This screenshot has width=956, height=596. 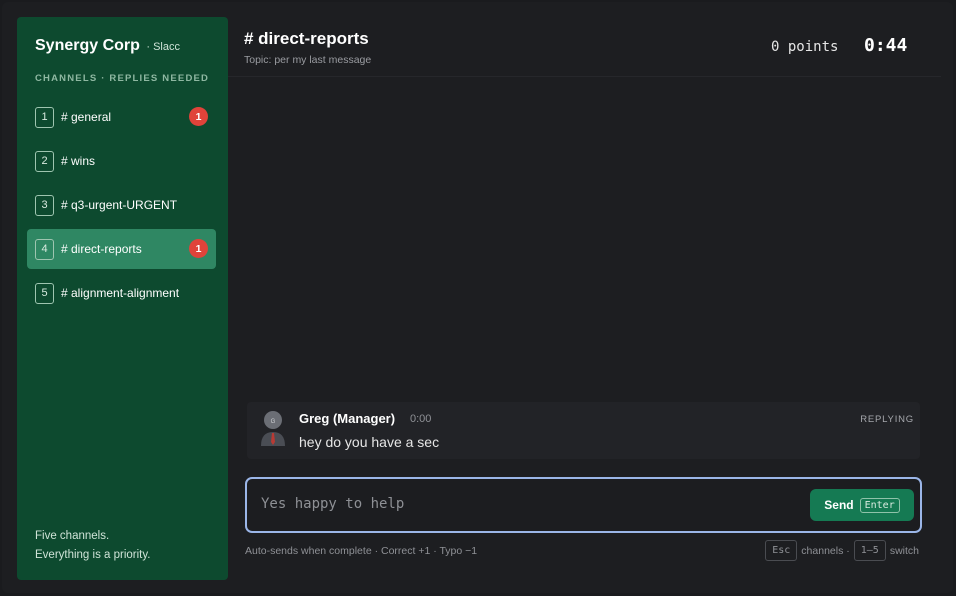 What do you see at coordinates (369, 442) in the screenshot?
I see `message-text: hey do you have a sec` at bounding box center [369, 442].